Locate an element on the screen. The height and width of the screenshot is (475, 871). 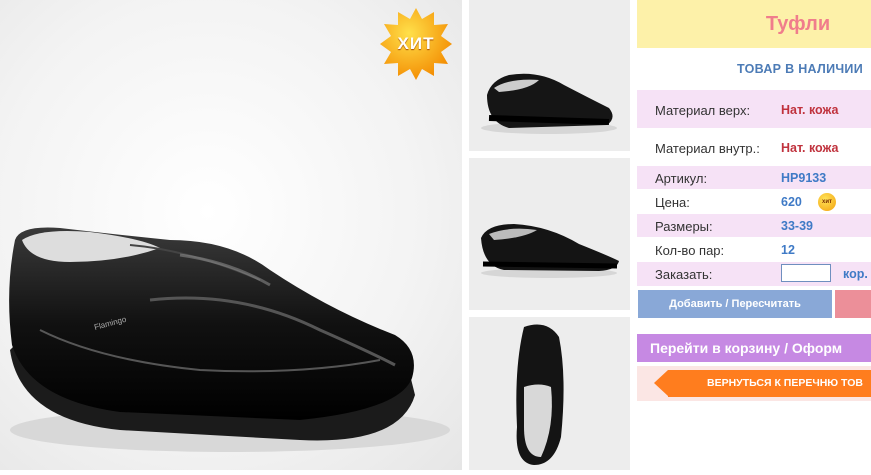
back-to-list-button: ВЕРНУТЬСЯ К ПЕРЕЧНЮ ТОВ is located at coordinates (762, 383).